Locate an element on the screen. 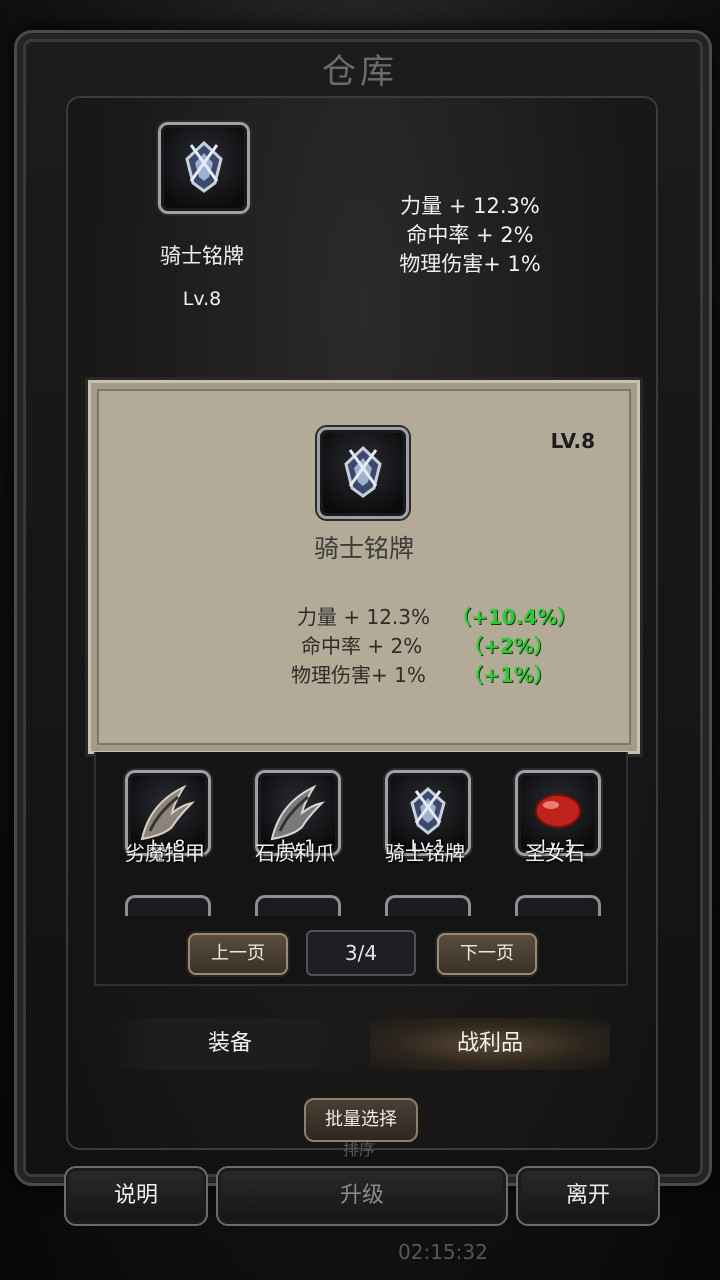 The width and height of the screenshot is (720, 1280). detail-bonus: （+2%） is located at coordinates (508, 646).